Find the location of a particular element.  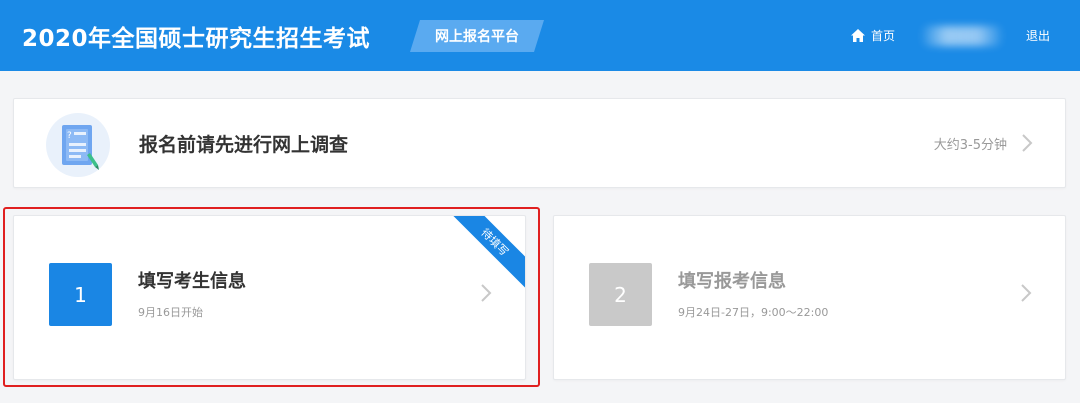

logout-link: 退出 is located at coordinates (1038, 35).